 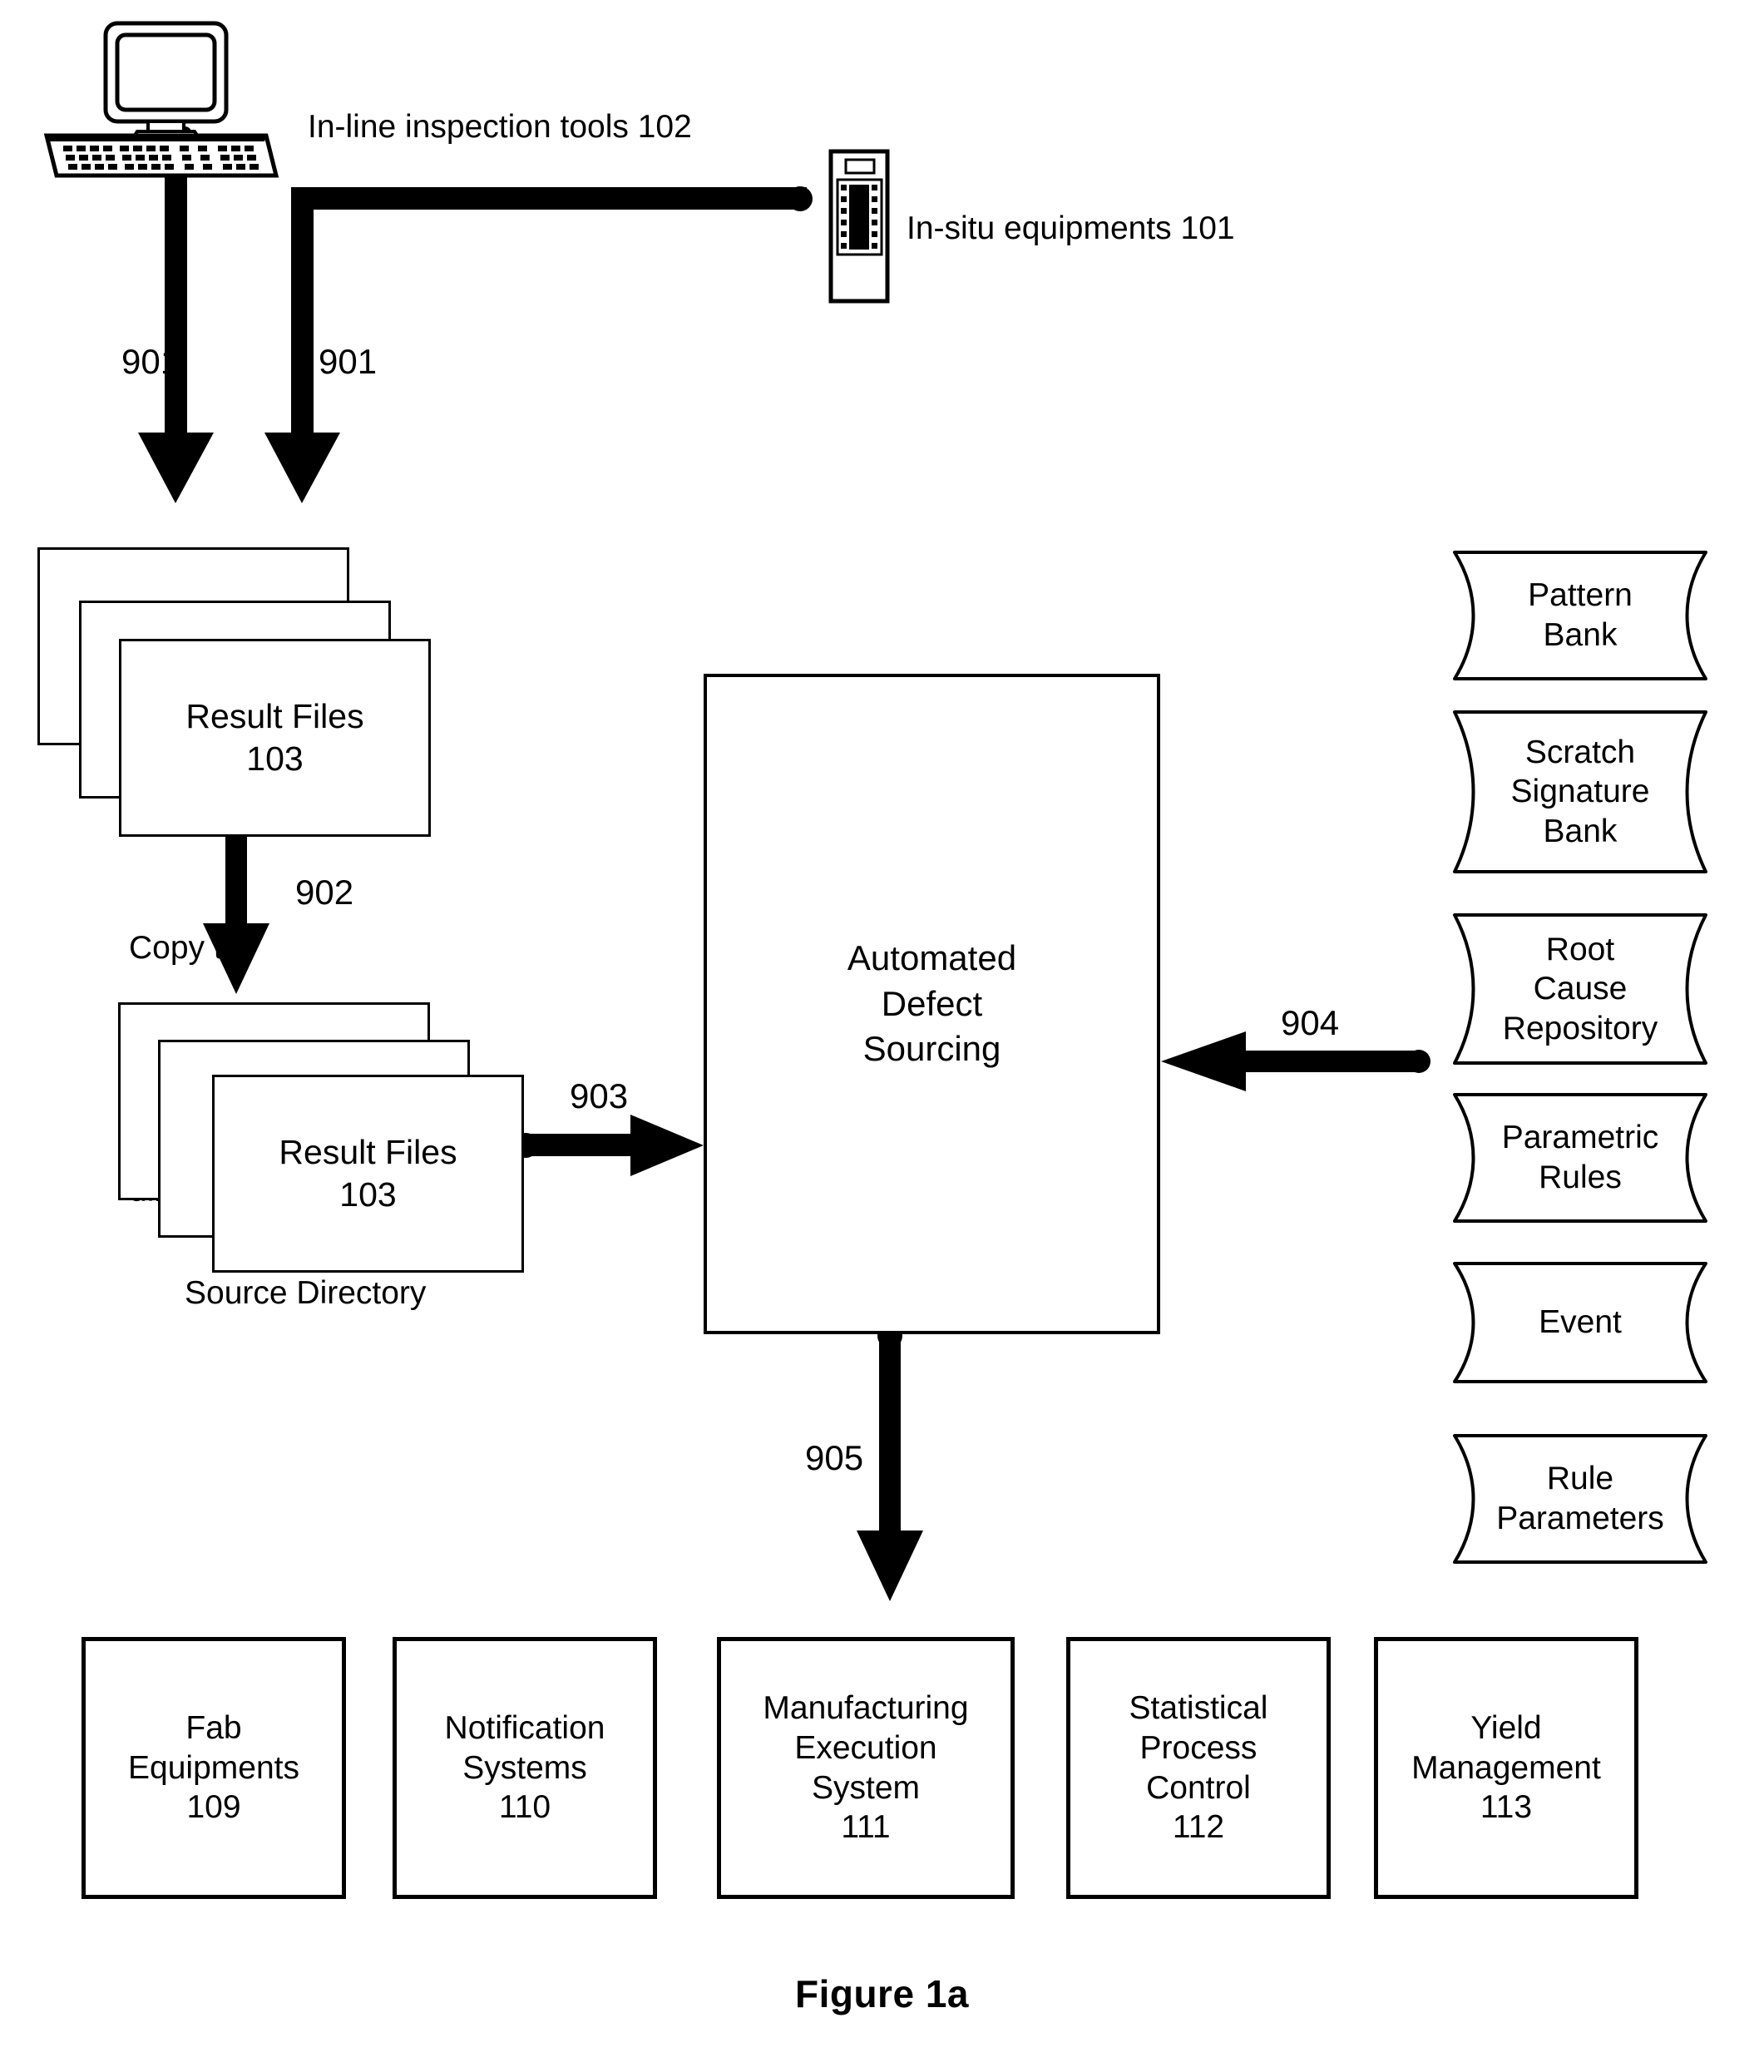 I want to click on inline-inspection-tools-label: In-line inspection tools 102, so click(x=500, y=127).